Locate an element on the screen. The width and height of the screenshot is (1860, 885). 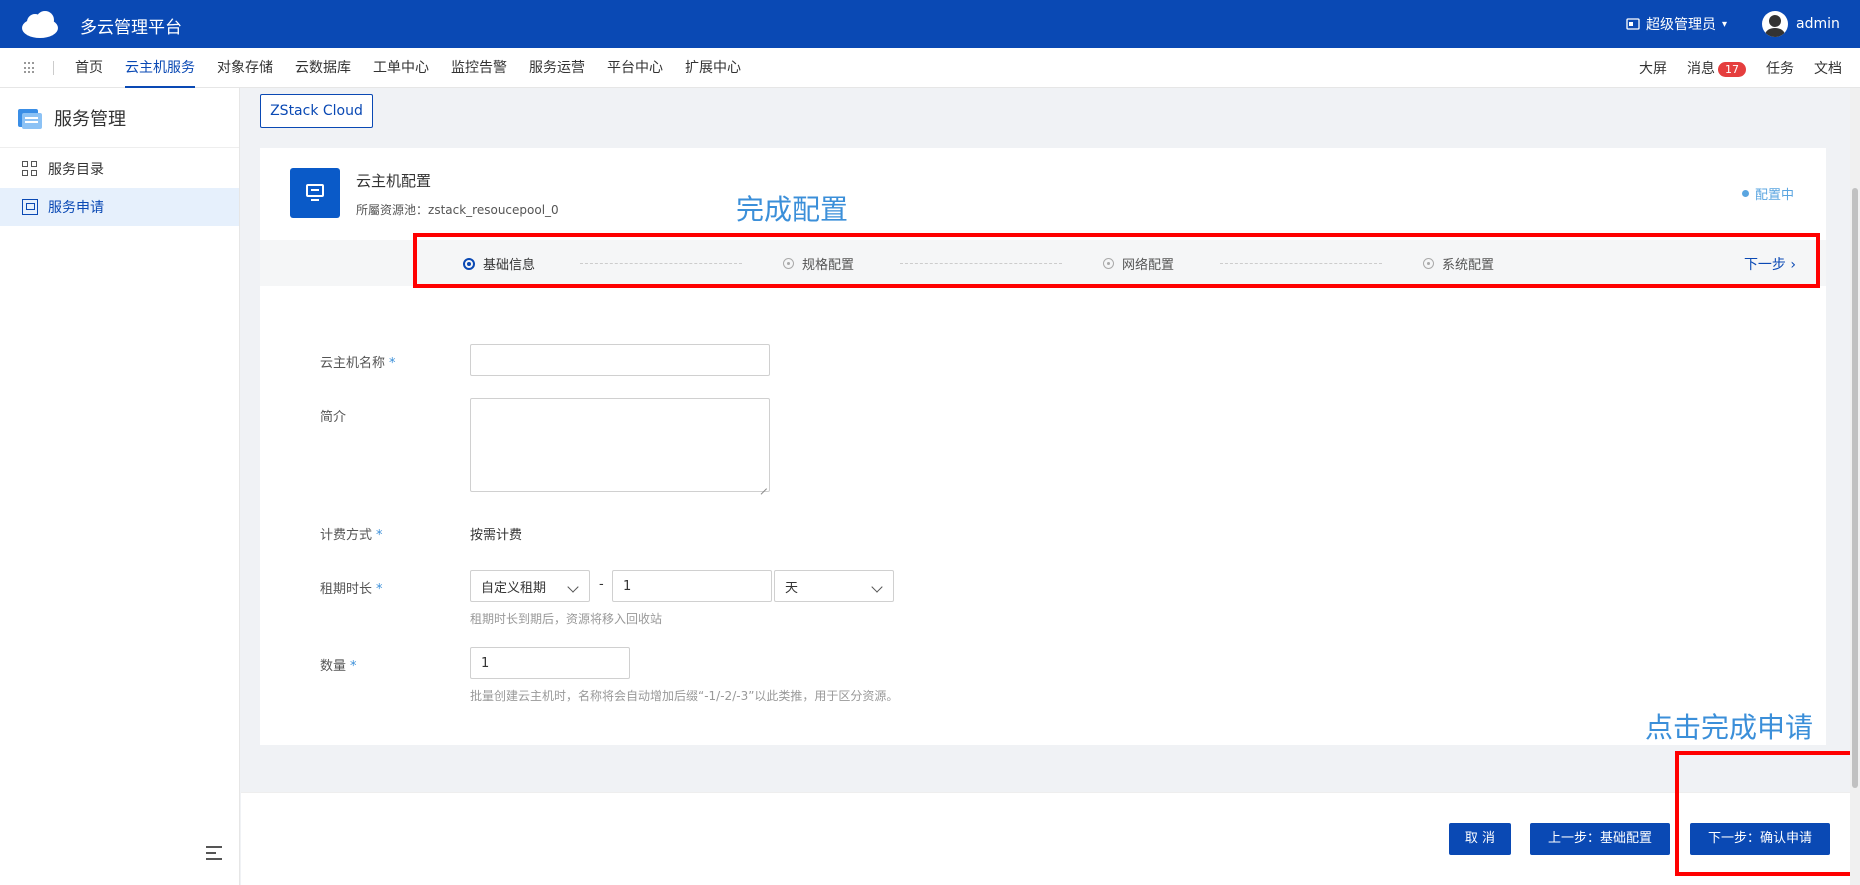
lease-type-value: 自定义租期 is located at coordinates (514, 588).